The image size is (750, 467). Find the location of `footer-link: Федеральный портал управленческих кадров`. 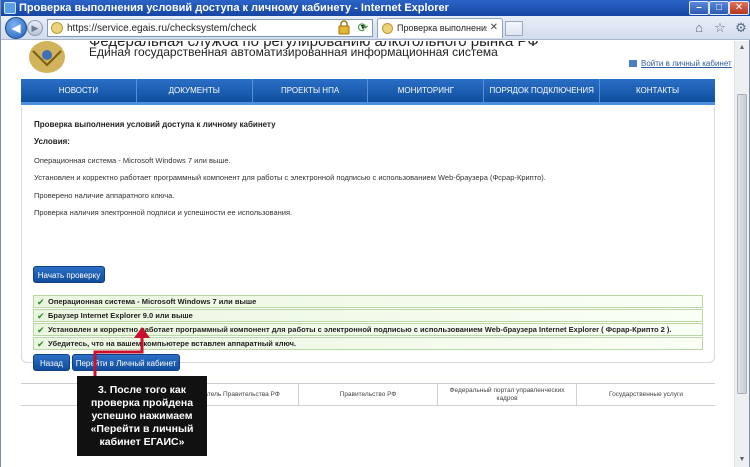

footer-link: Федеральный портал управленческих кадров is located at coordinates (507, 394).